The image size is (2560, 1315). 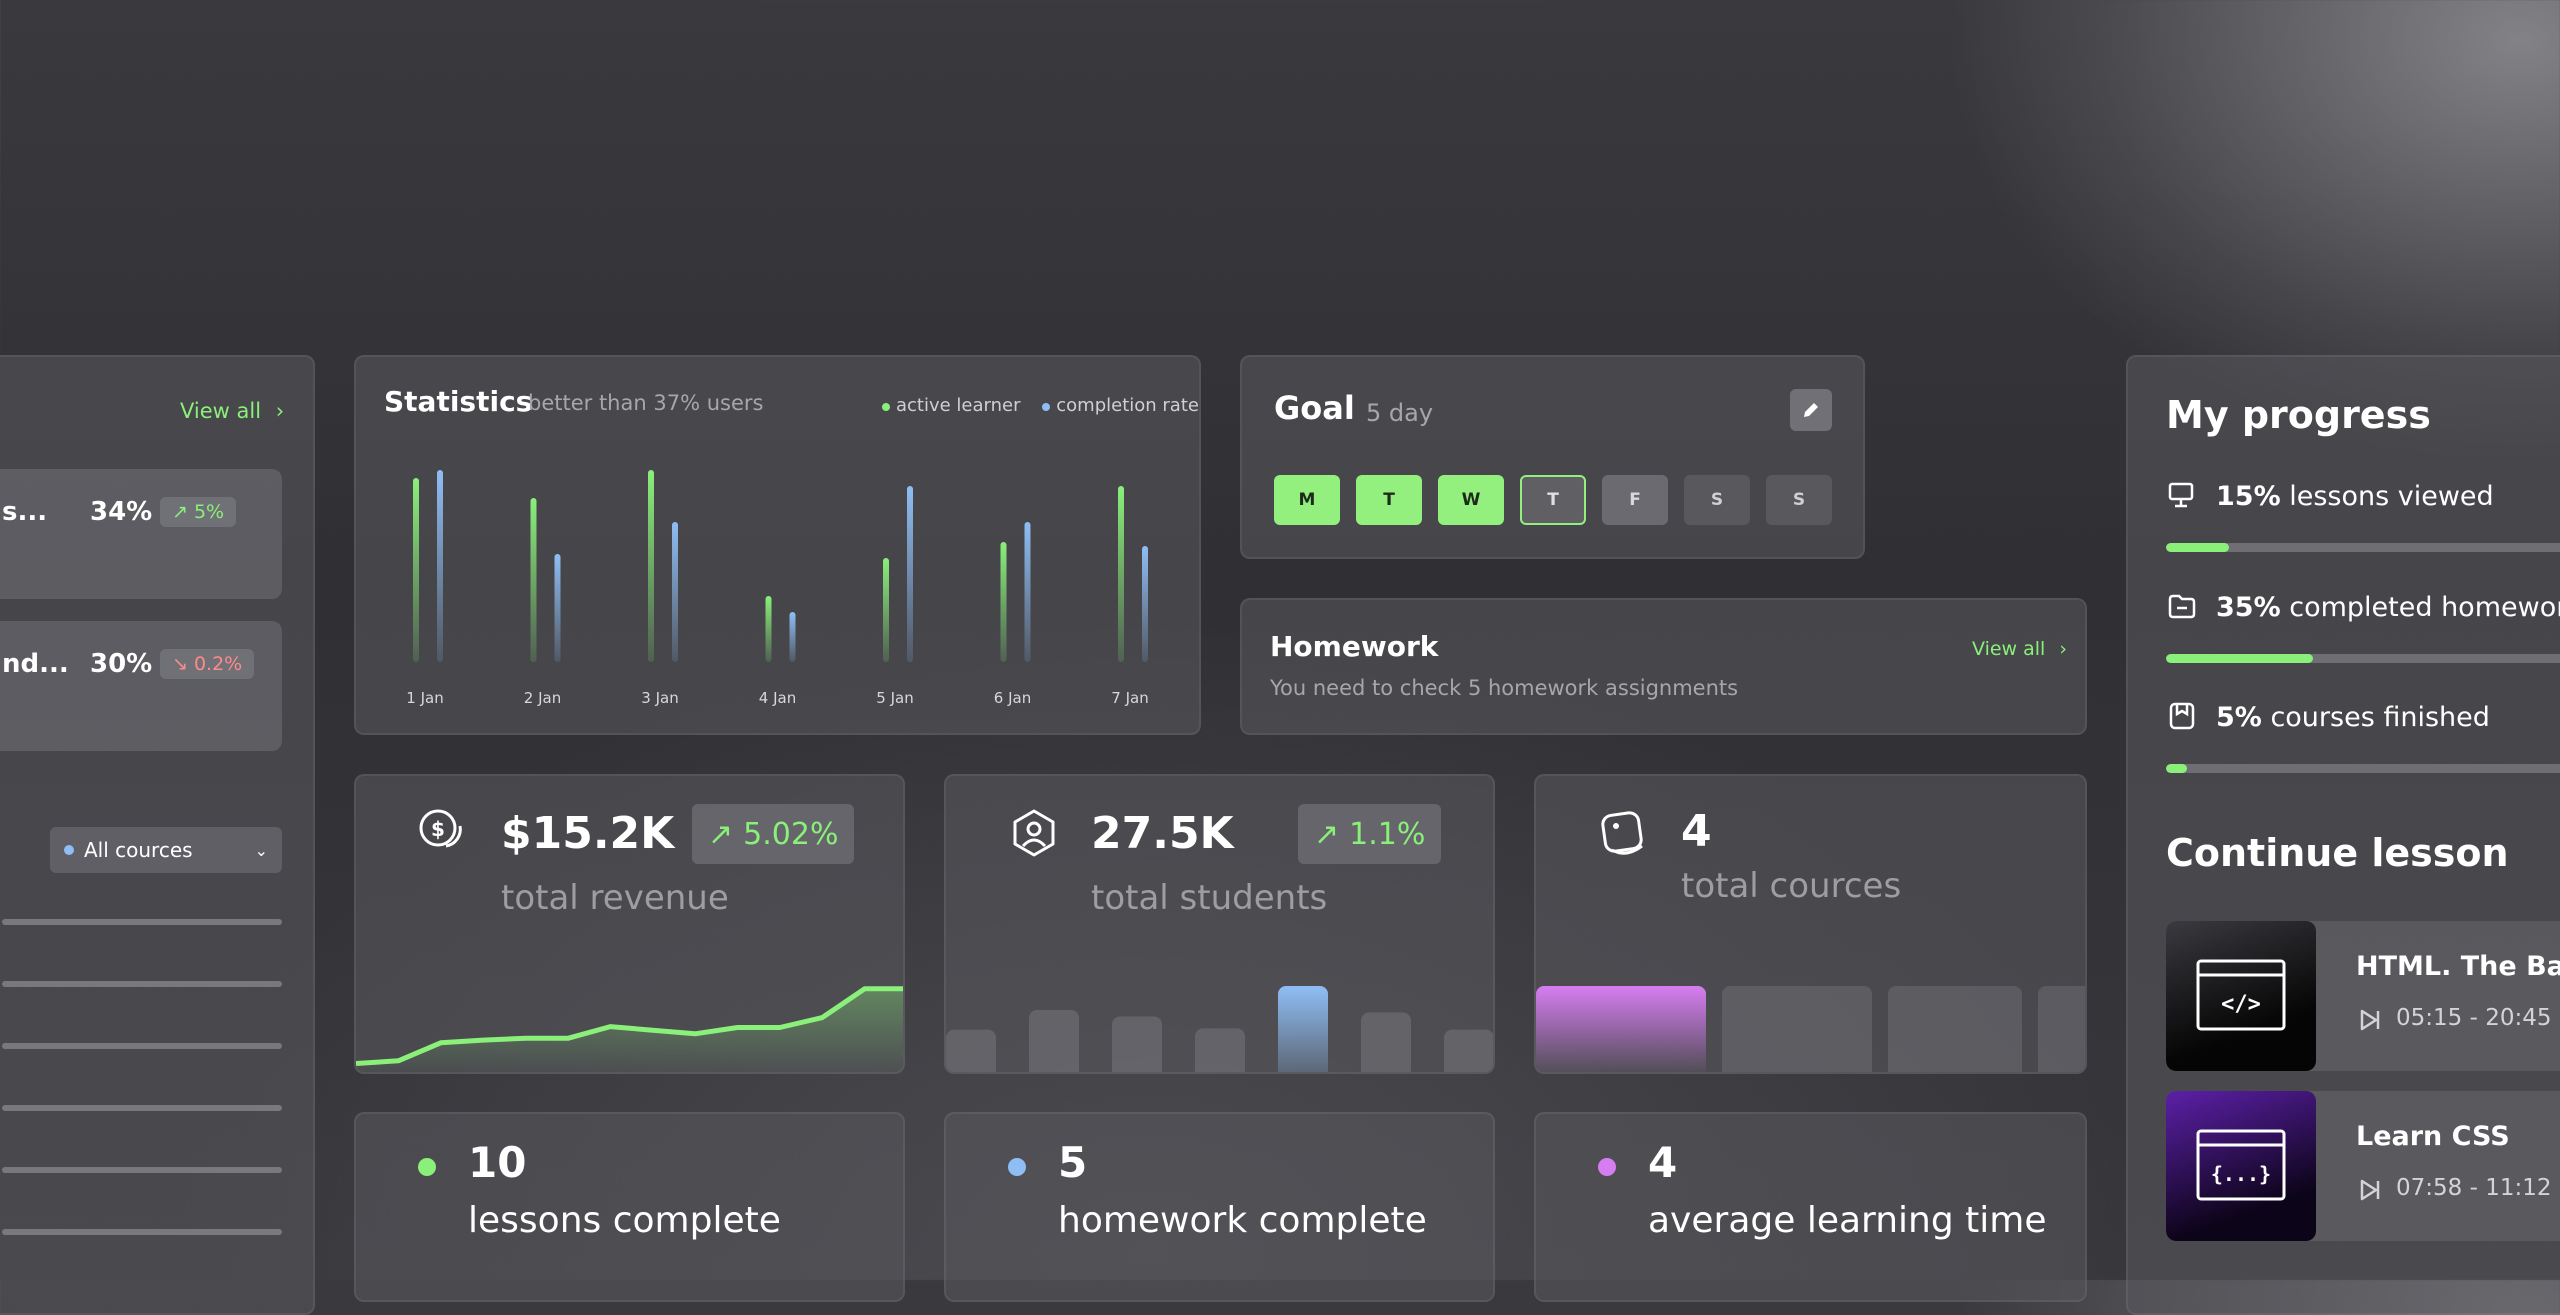 What do you see at coordinates (2474, 1018) in the screenshot?
I see `lesson-time: 05:15 - 20:45` at bounding box center [2474, 1018].